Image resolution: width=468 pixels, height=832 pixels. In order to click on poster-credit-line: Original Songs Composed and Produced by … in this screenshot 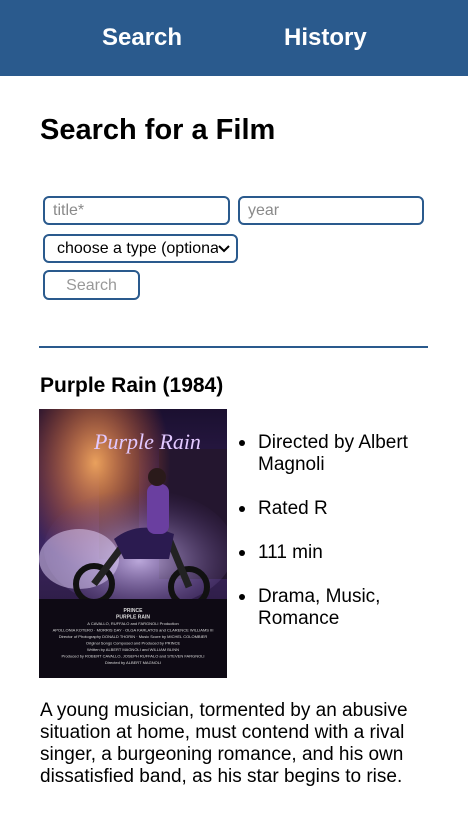, I will do `click(133, 643)`.